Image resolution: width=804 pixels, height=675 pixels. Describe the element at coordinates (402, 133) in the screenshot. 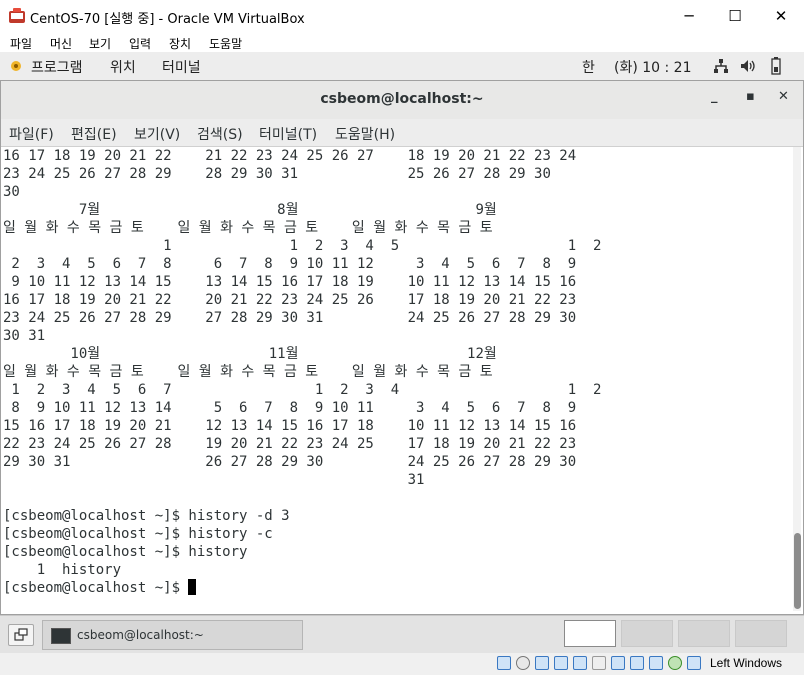

I see `terminal-menubar: 파일(F) 편집(E) 보기(V) 검색(S) 터미널(T) 도움말(H)` at that location.